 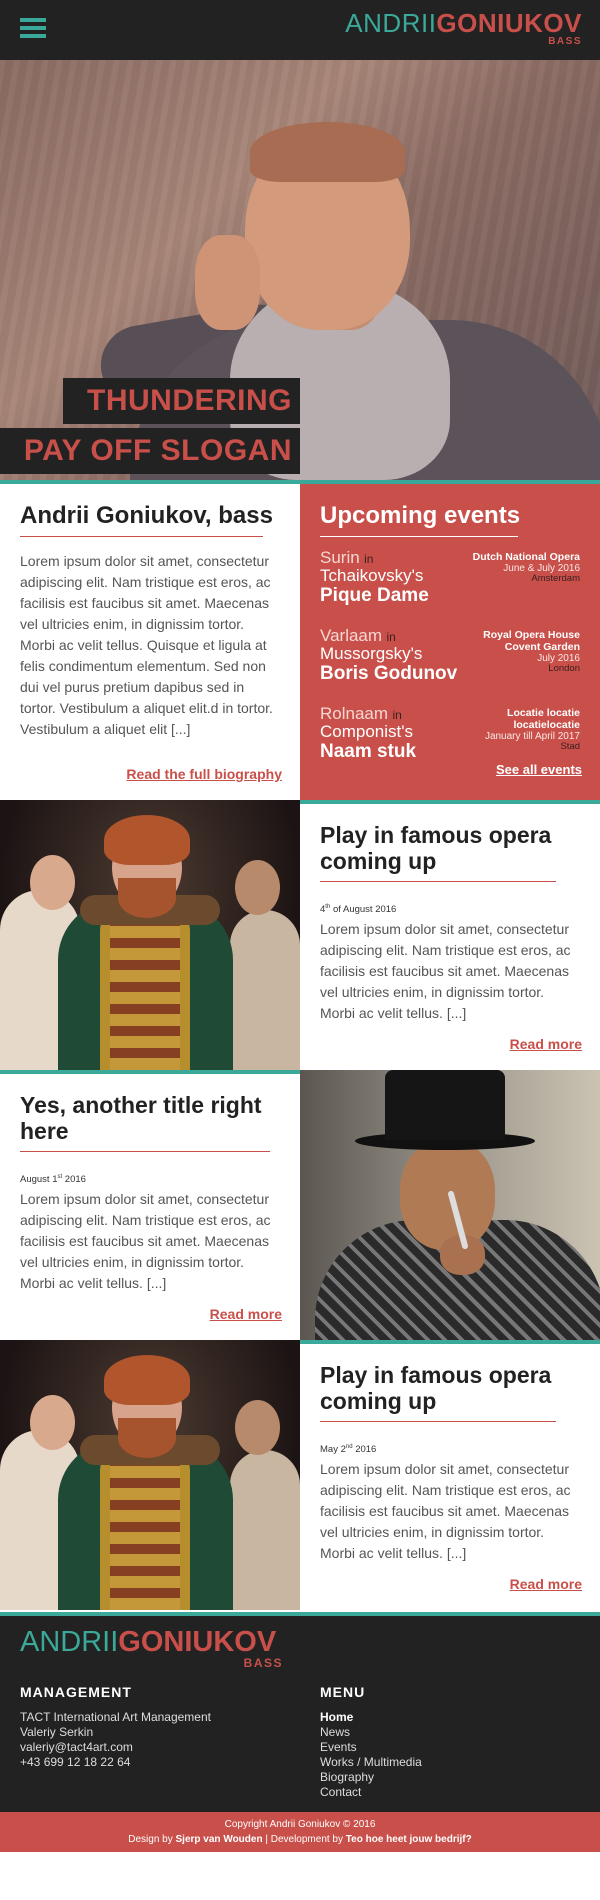 I want to click on event-role: Rolnaam, so click(x=354, y=713).